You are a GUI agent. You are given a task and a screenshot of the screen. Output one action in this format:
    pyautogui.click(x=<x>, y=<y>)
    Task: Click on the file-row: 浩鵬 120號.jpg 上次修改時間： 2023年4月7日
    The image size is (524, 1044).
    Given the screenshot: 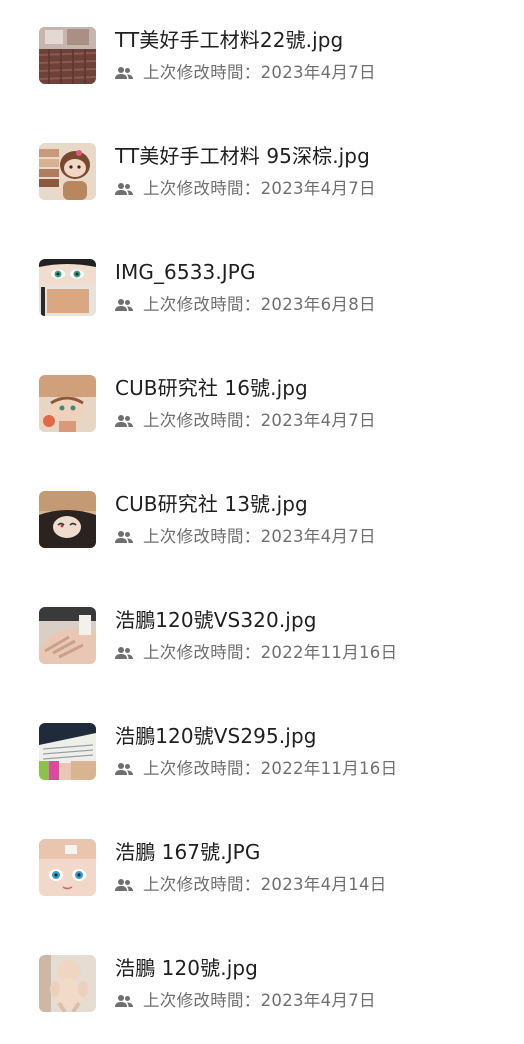 What is the action you would take?
    pyautogui.click(x=262, y=986)
    